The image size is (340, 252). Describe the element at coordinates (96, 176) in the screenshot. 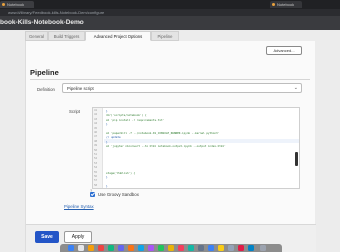

I see `line-number: 56` at that location.